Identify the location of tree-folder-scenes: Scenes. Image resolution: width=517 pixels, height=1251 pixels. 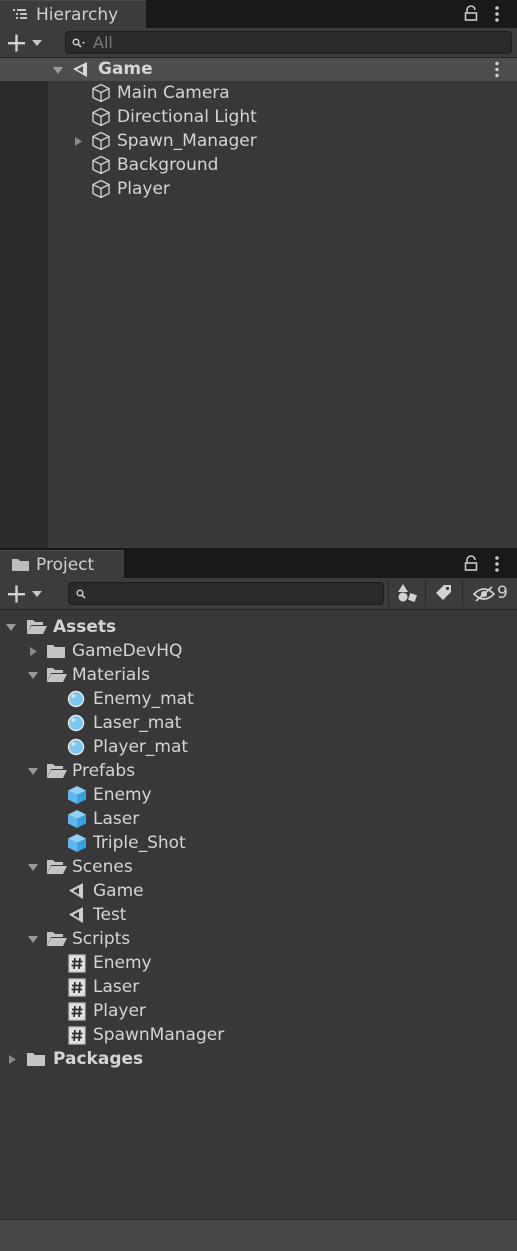
(258, 867).